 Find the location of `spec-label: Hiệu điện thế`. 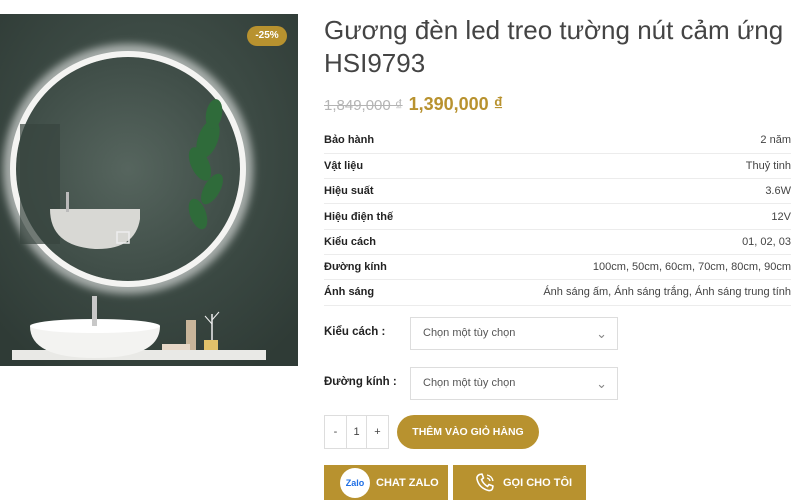

spec-label: Hiệu điện thế is located at coordinates (399, 216).